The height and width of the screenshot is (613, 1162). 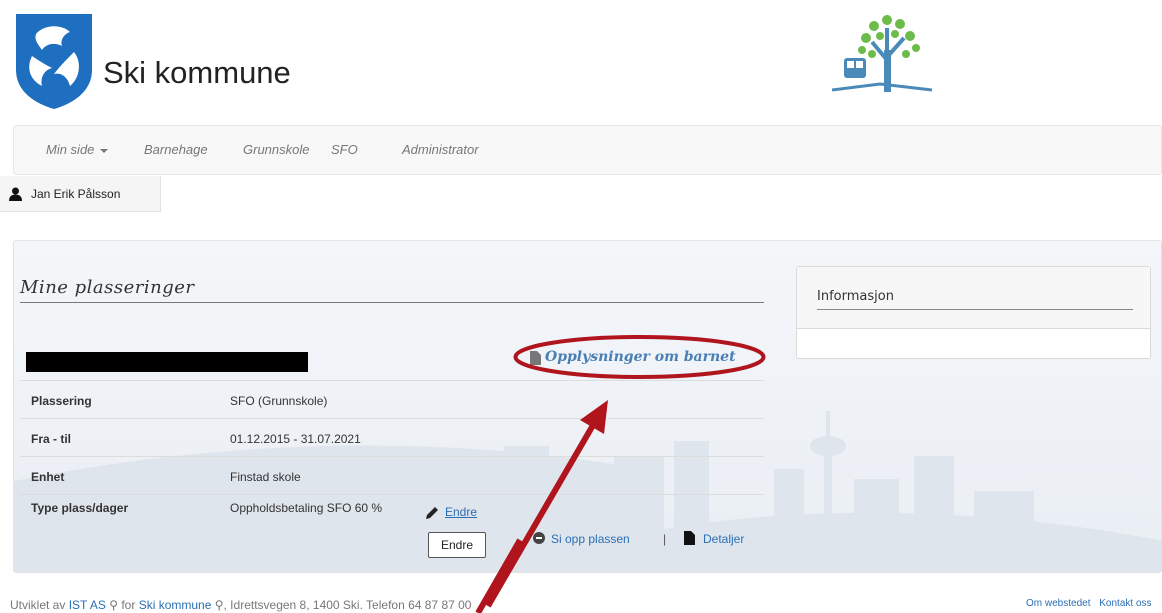 I want to click on contact-link: Kontakt oss, so click(x=1125, y=603).